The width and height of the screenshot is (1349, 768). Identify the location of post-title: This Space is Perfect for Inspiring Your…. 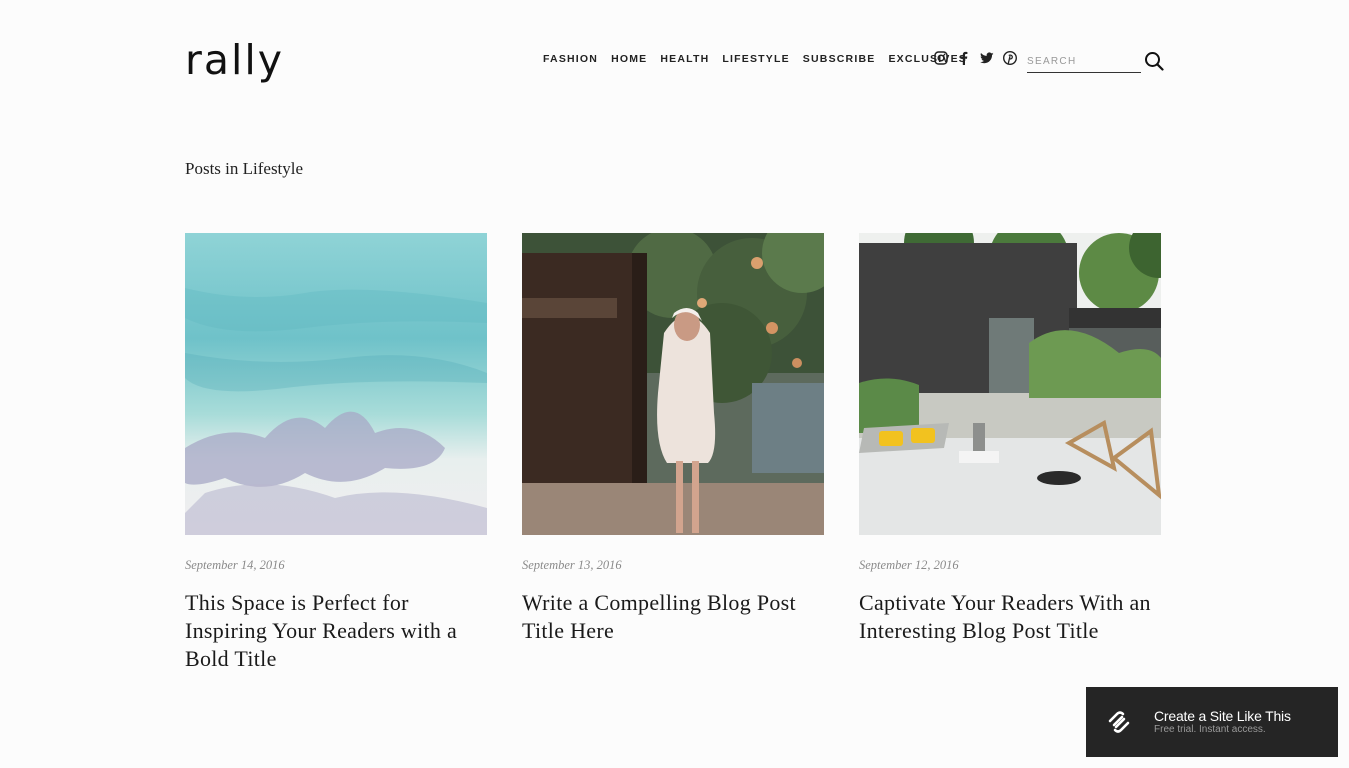
(336, 631).